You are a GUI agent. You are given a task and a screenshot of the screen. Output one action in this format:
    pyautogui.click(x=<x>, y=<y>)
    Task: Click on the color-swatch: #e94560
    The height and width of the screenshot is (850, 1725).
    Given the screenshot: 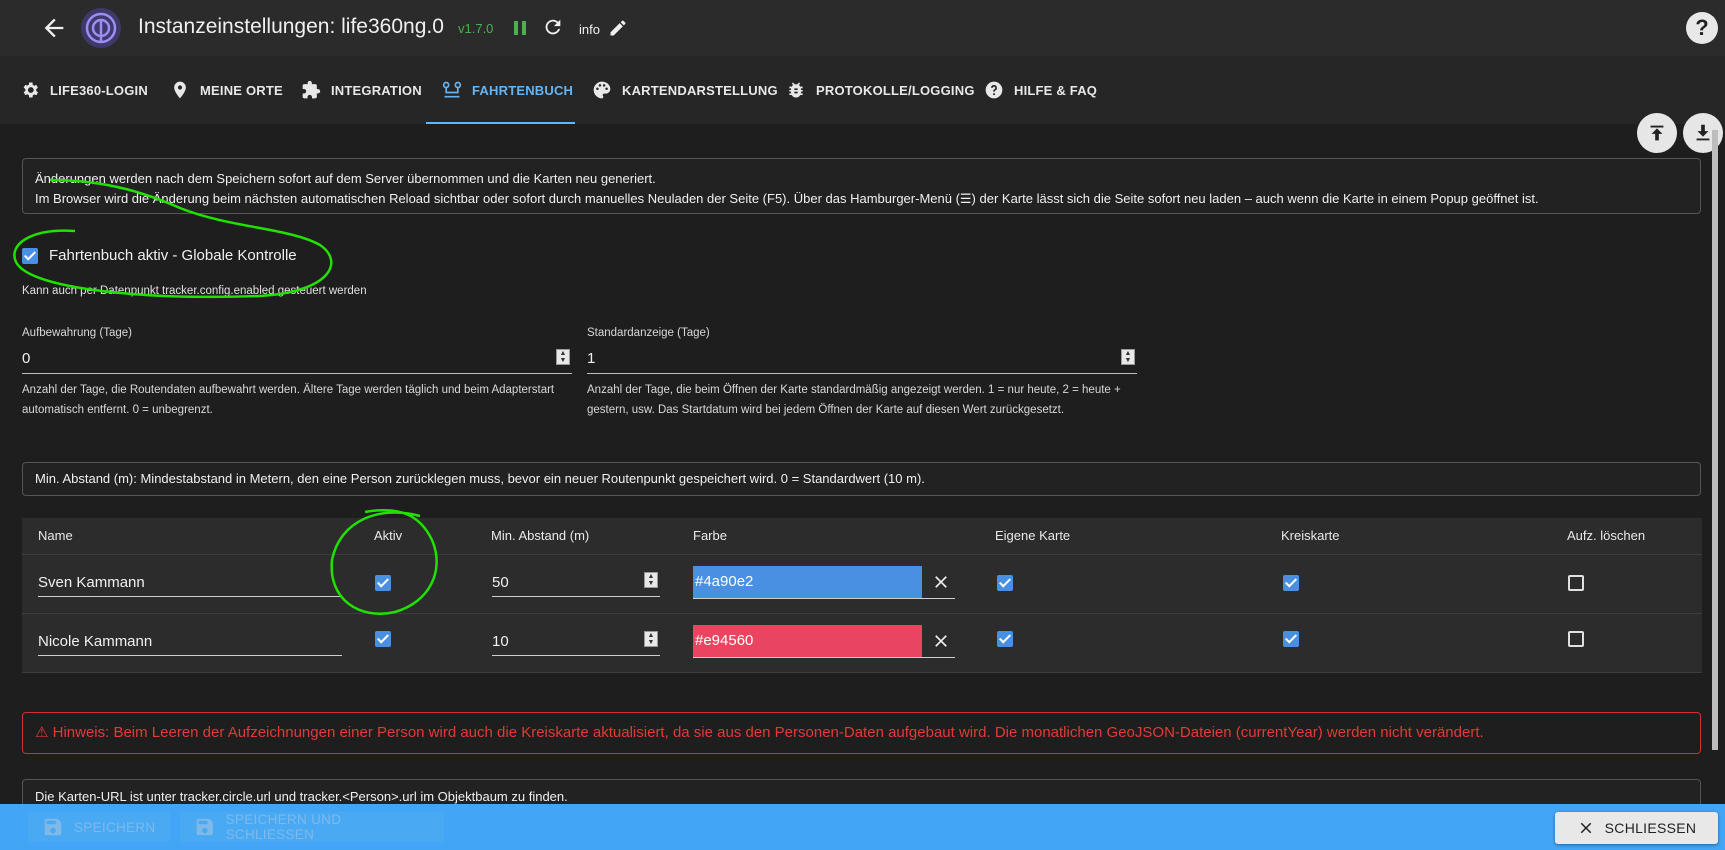 What is the action you would take?
    pyautogui.click(x=807, y=641)
    